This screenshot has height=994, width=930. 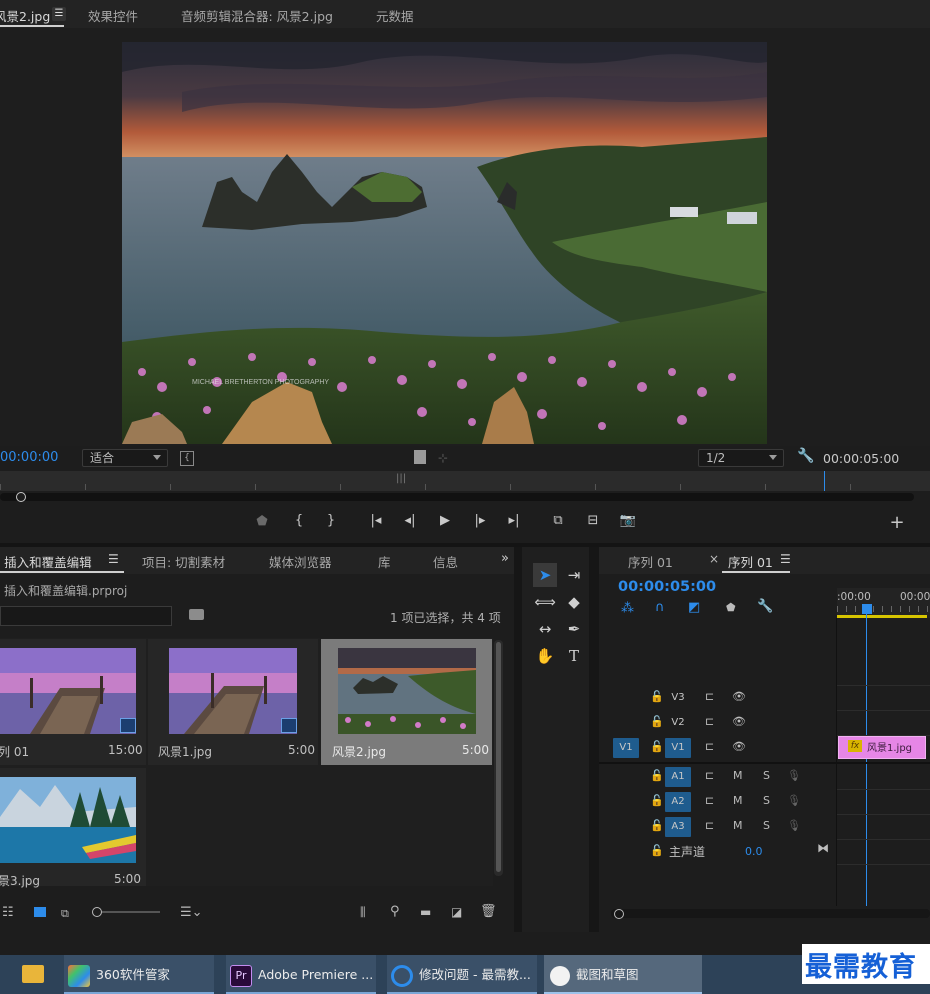 I want to click on track-a2-label: A2, so click(x=678, y=802).